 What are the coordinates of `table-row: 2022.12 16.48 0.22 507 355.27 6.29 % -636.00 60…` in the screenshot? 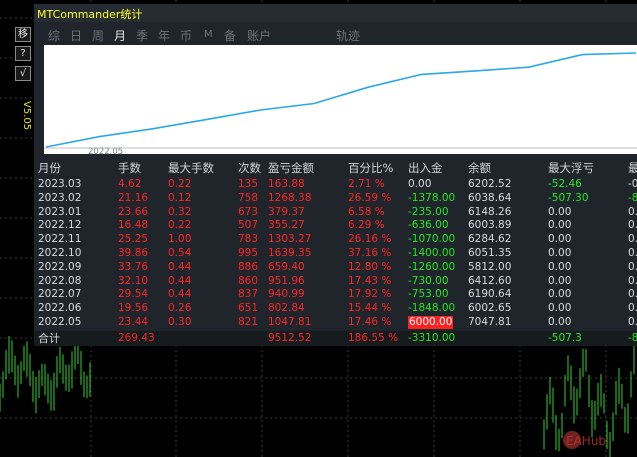 It's located at (335, 225).